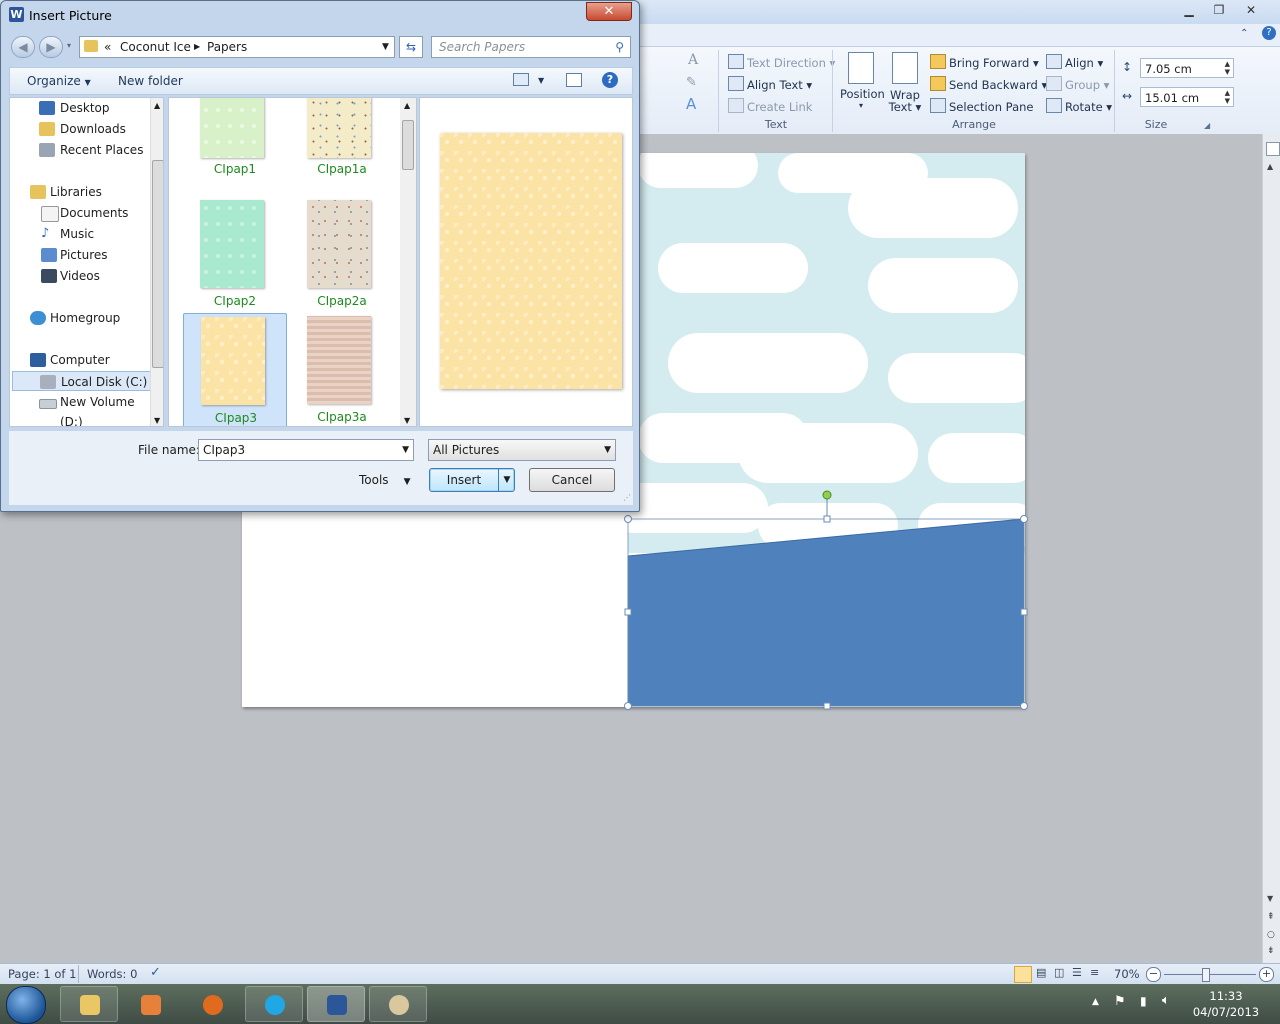 This screenshot has height=1024, width=1280. I want to click on create-link-button: Create Link, so click(770, 106).